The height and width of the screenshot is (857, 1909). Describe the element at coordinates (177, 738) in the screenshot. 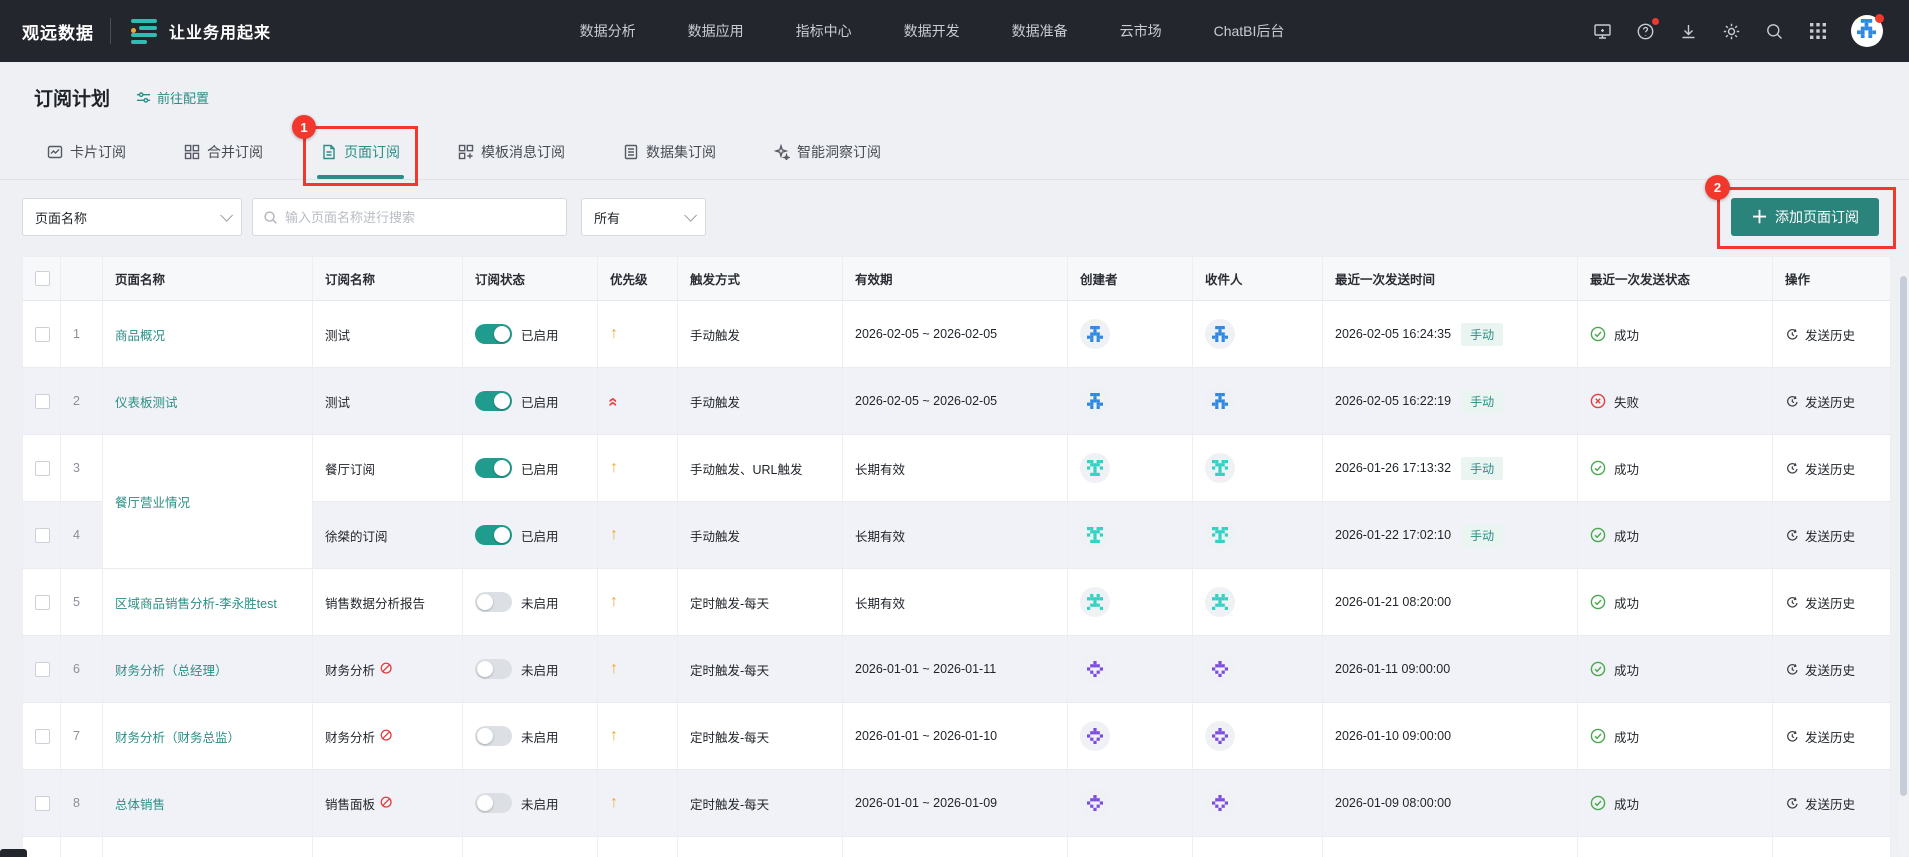

I see `page-link: 财务分析（财务总监）` at that location.